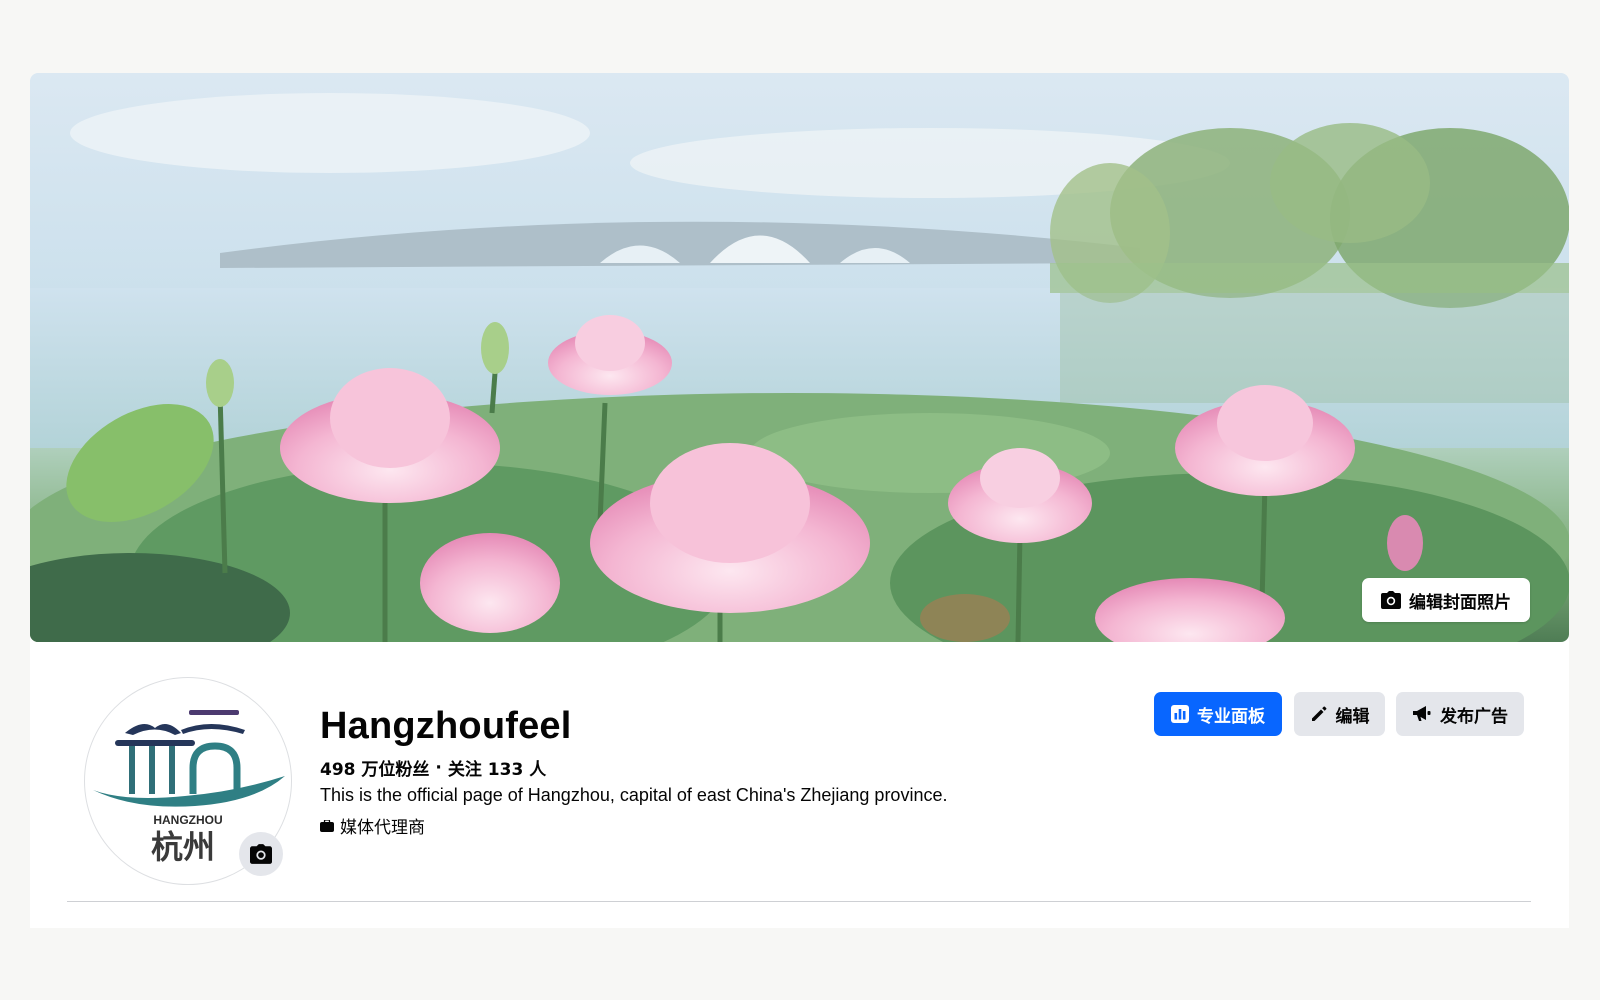 The image size is (1600, 1000). I want to click on megaphone-icon, so click(1422, 713).